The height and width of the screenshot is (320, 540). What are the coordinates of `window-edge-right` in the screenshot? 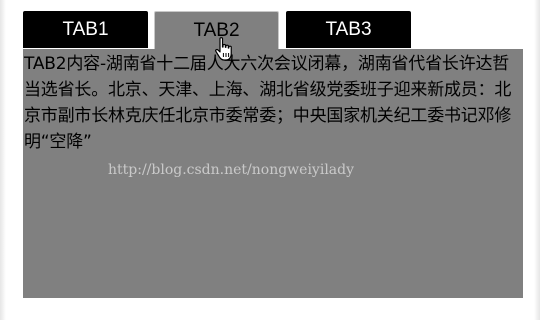 It's located at (537, 160).